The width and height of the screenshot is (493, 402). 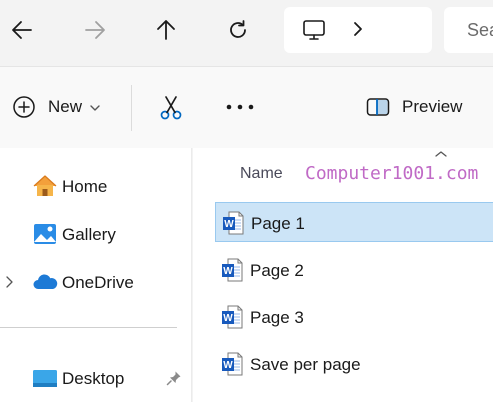 I want to click on onedrive-icon, so click(x=45, y=281).